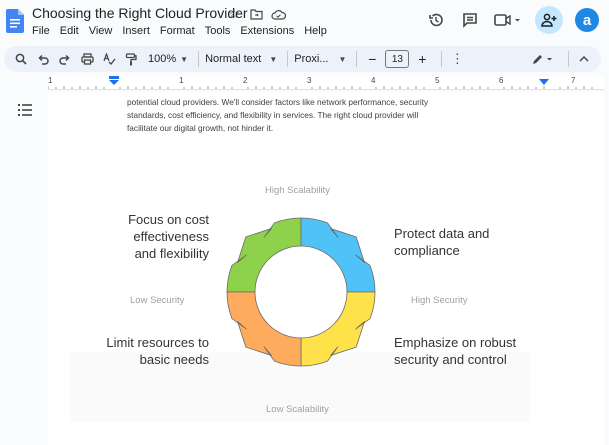 This screenshot has height=445, width=609. I want to click on style-value: Normal text, so click(233, 59).